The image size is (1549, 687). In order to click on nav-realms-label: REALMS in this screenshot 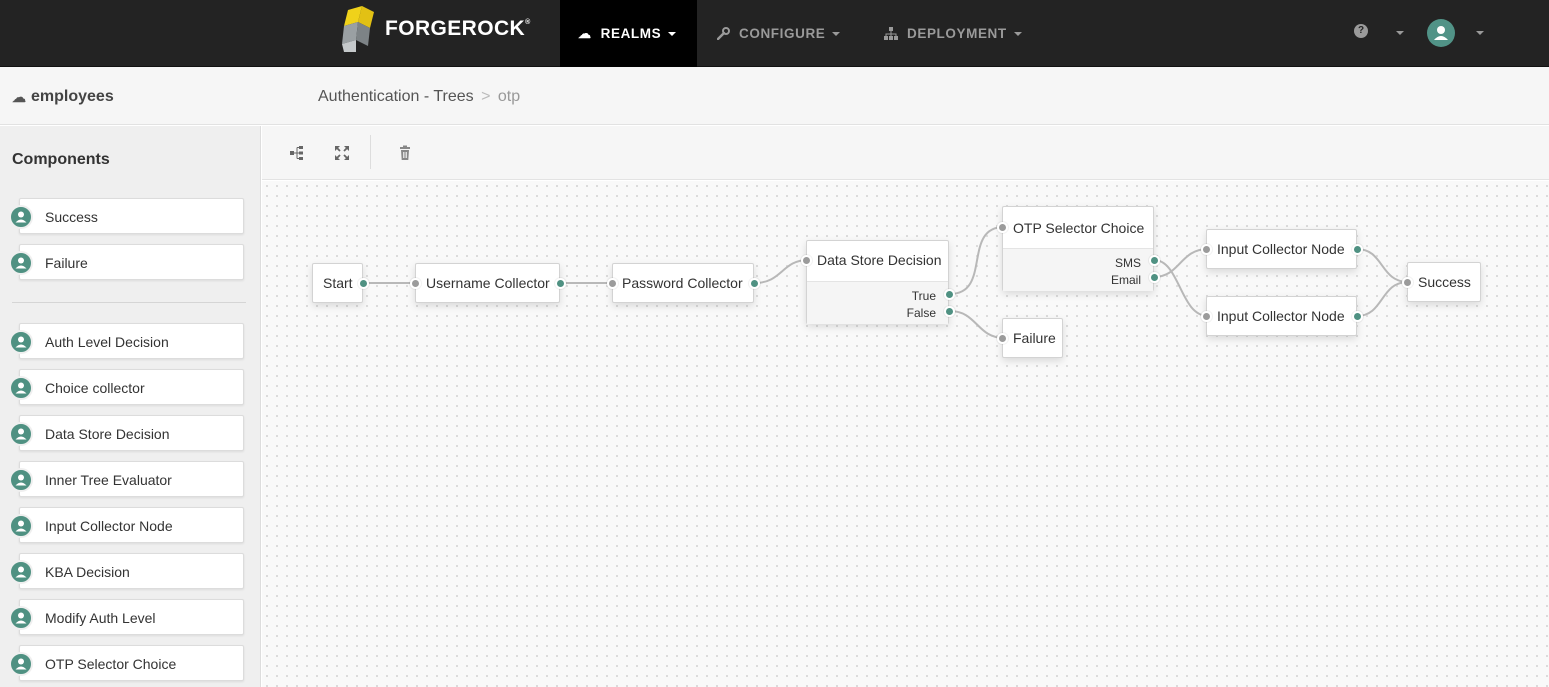, I will do `click(631, 33)`.